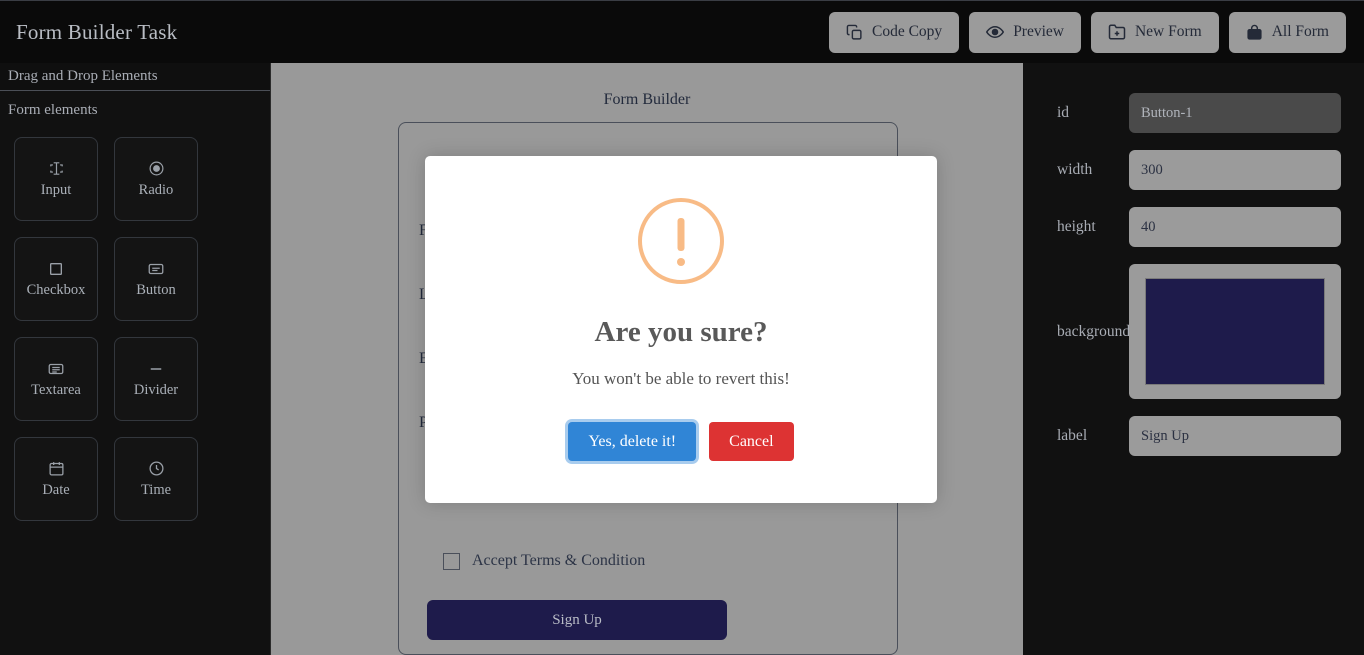  What do you see at coordinates (751, 441) in the screenshot?
I see `cancel-button: Cancel` at bounding box center [751, 441].